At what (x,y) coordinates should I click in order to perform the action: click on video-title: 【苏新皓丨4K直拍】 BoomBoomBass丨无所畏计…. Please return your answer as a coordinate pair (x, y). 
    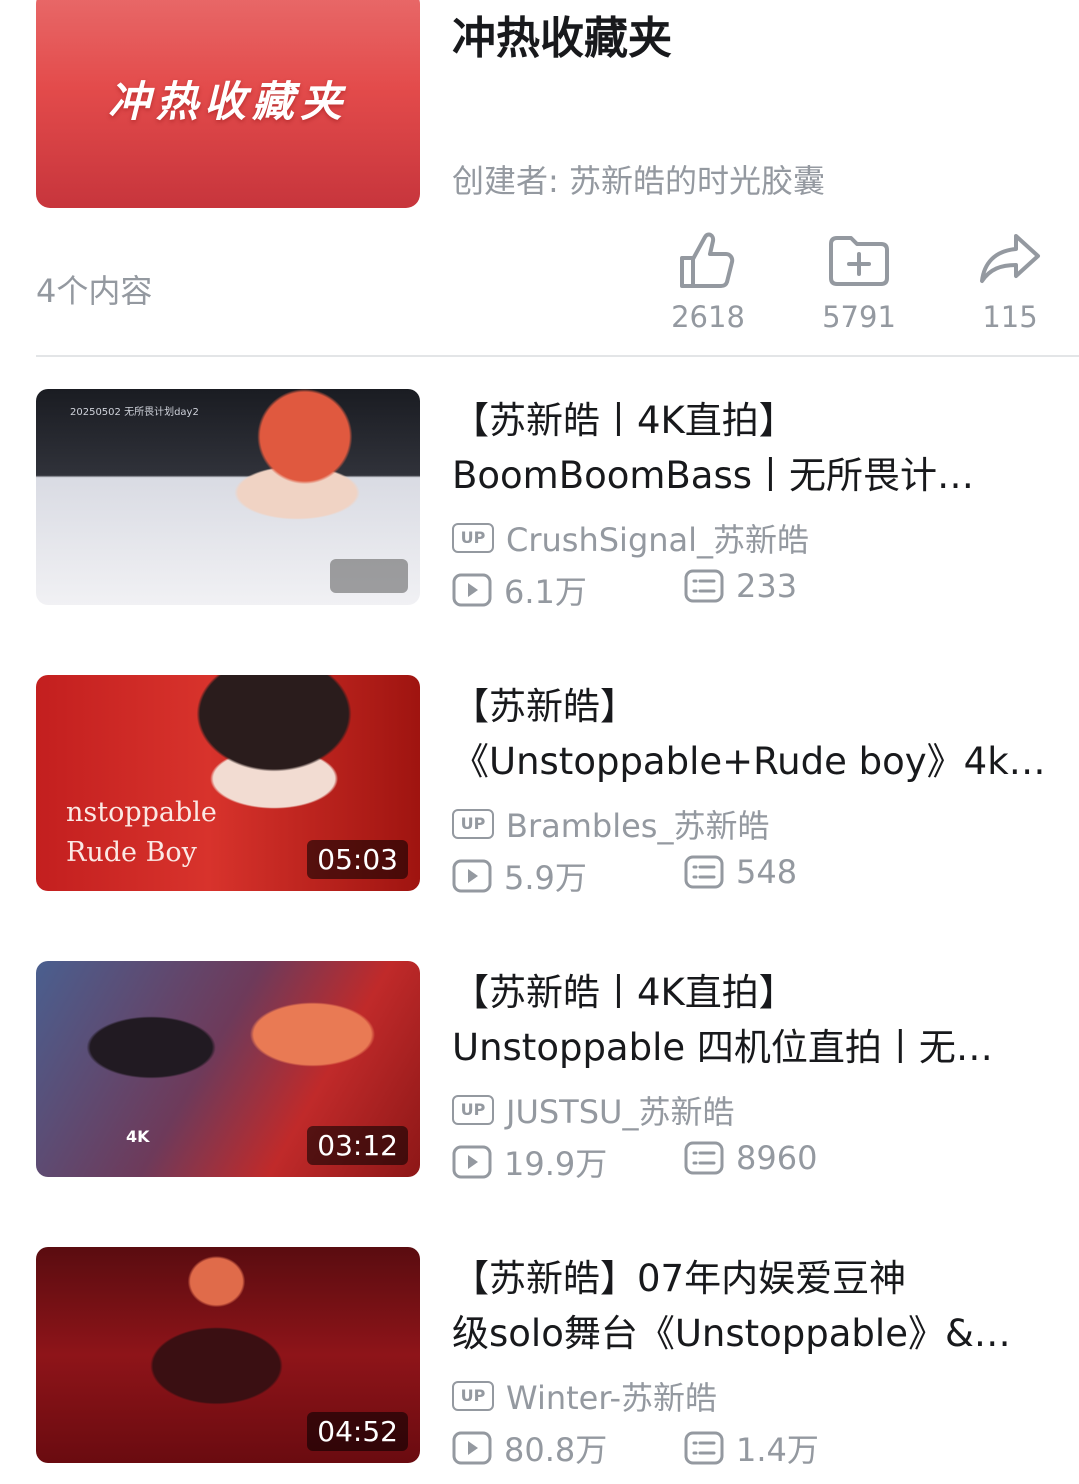
    Looking at the image, I should click on (752, 448).